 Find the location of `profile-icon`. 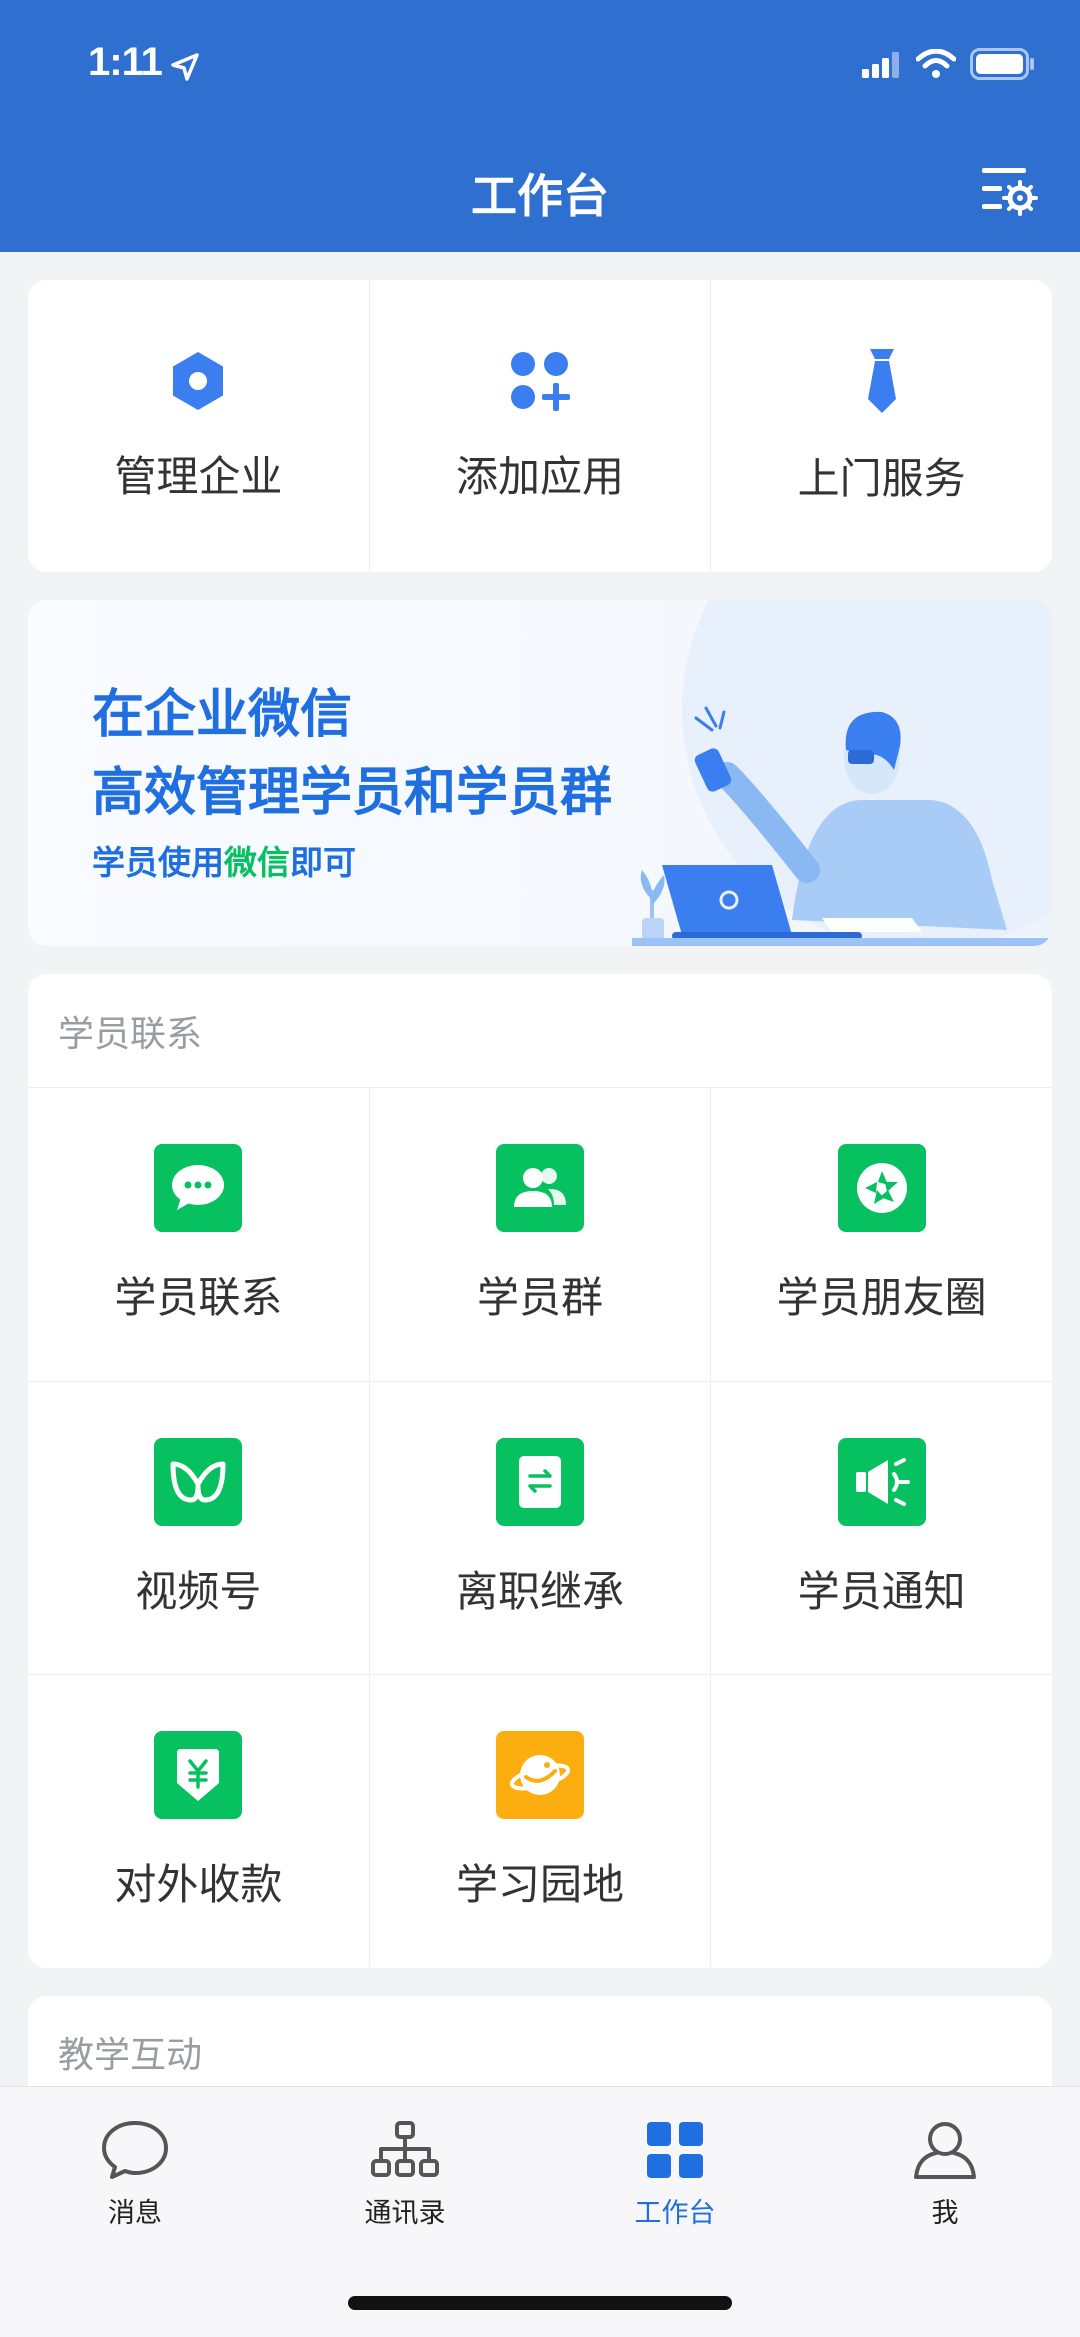

profile-icon is located at coordinates (945, 2150).